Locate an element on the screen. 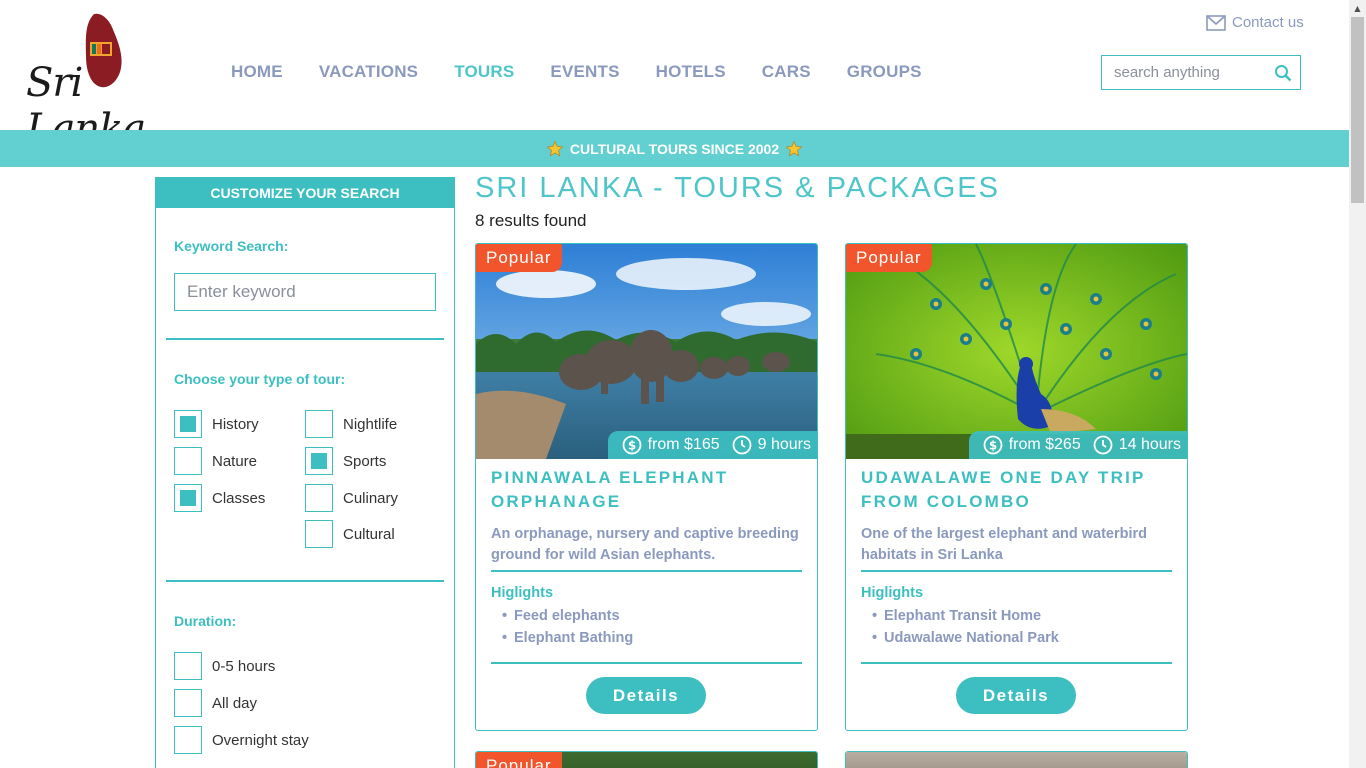 The height and width of the screenshot is (768, 1366). checkbox-0-5-hours: 0-5 hours is located at coordinates (224, 666).